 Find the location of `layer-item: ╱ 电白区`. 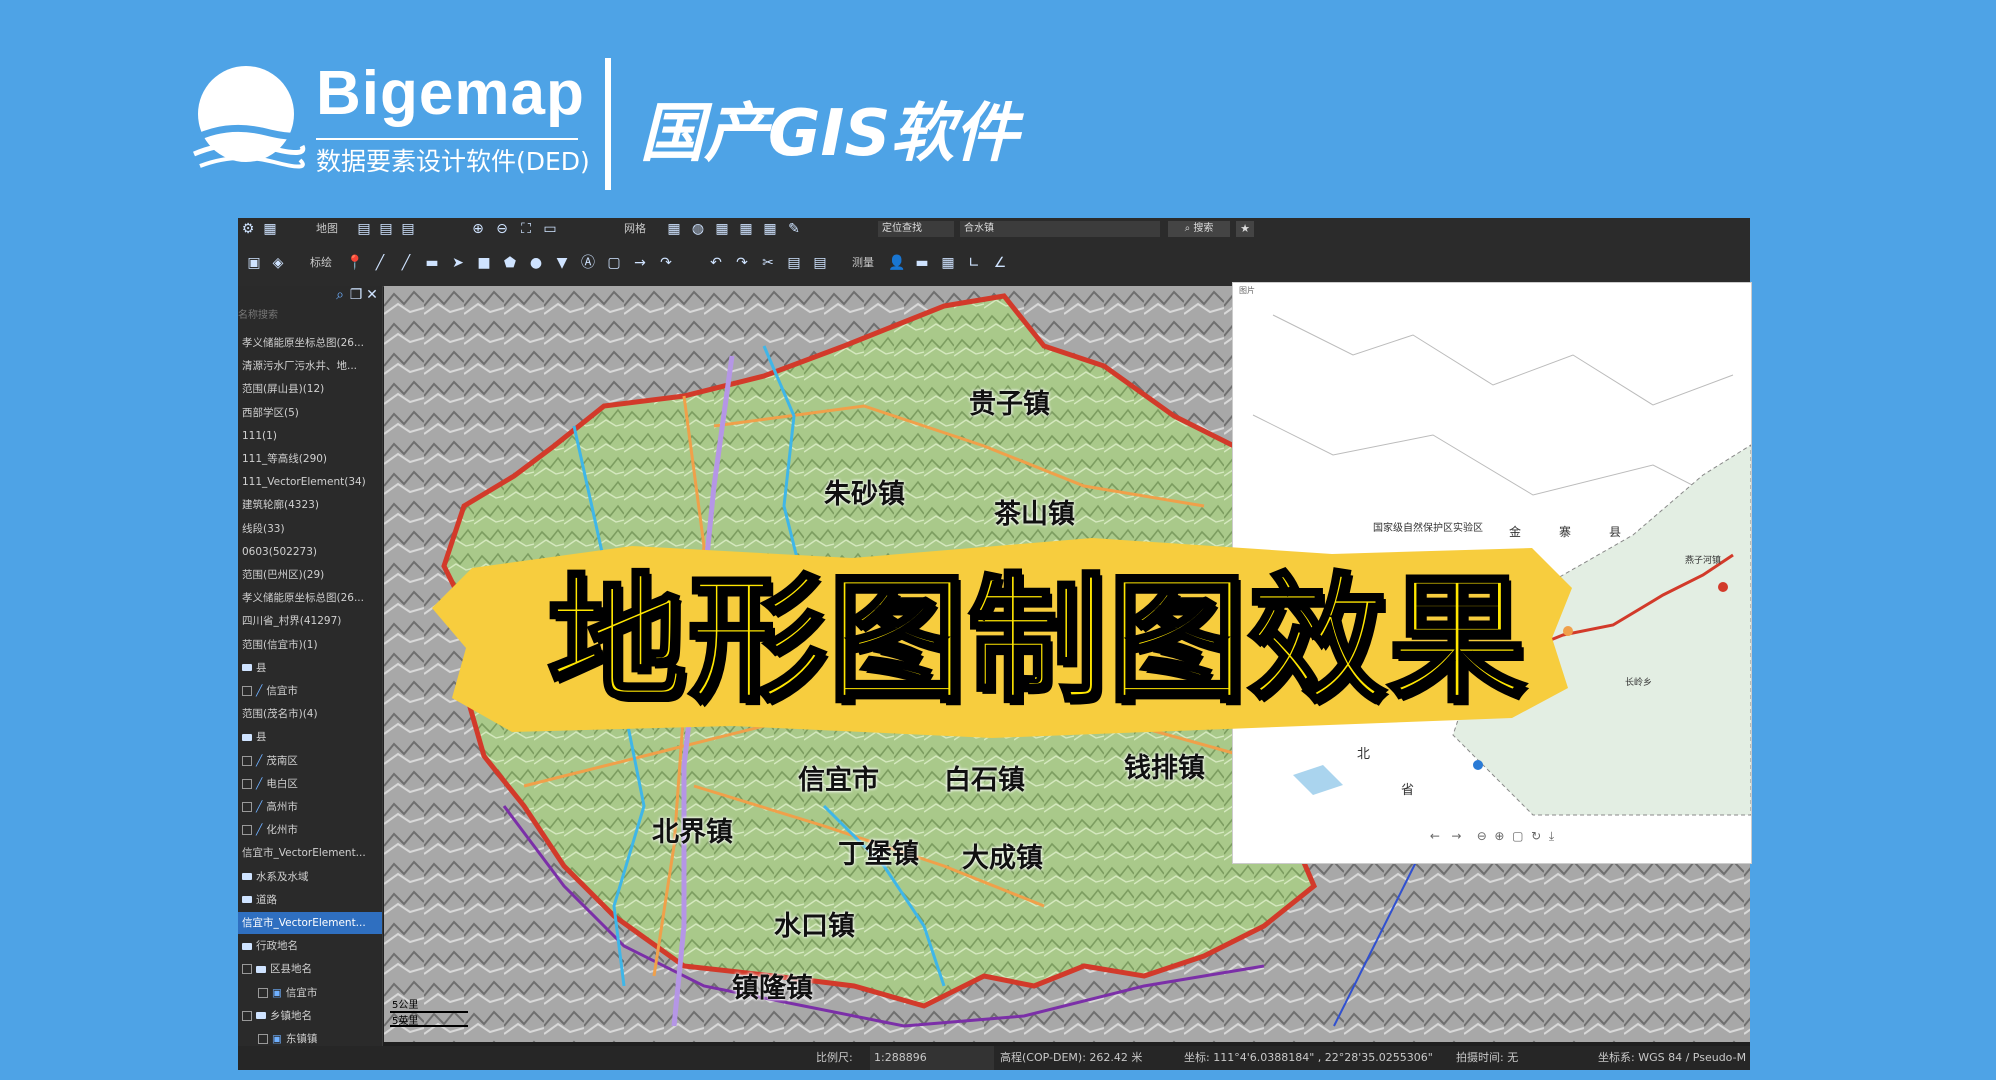

layer-item: ╱ 电白区 is located at coordinates (310, 784).